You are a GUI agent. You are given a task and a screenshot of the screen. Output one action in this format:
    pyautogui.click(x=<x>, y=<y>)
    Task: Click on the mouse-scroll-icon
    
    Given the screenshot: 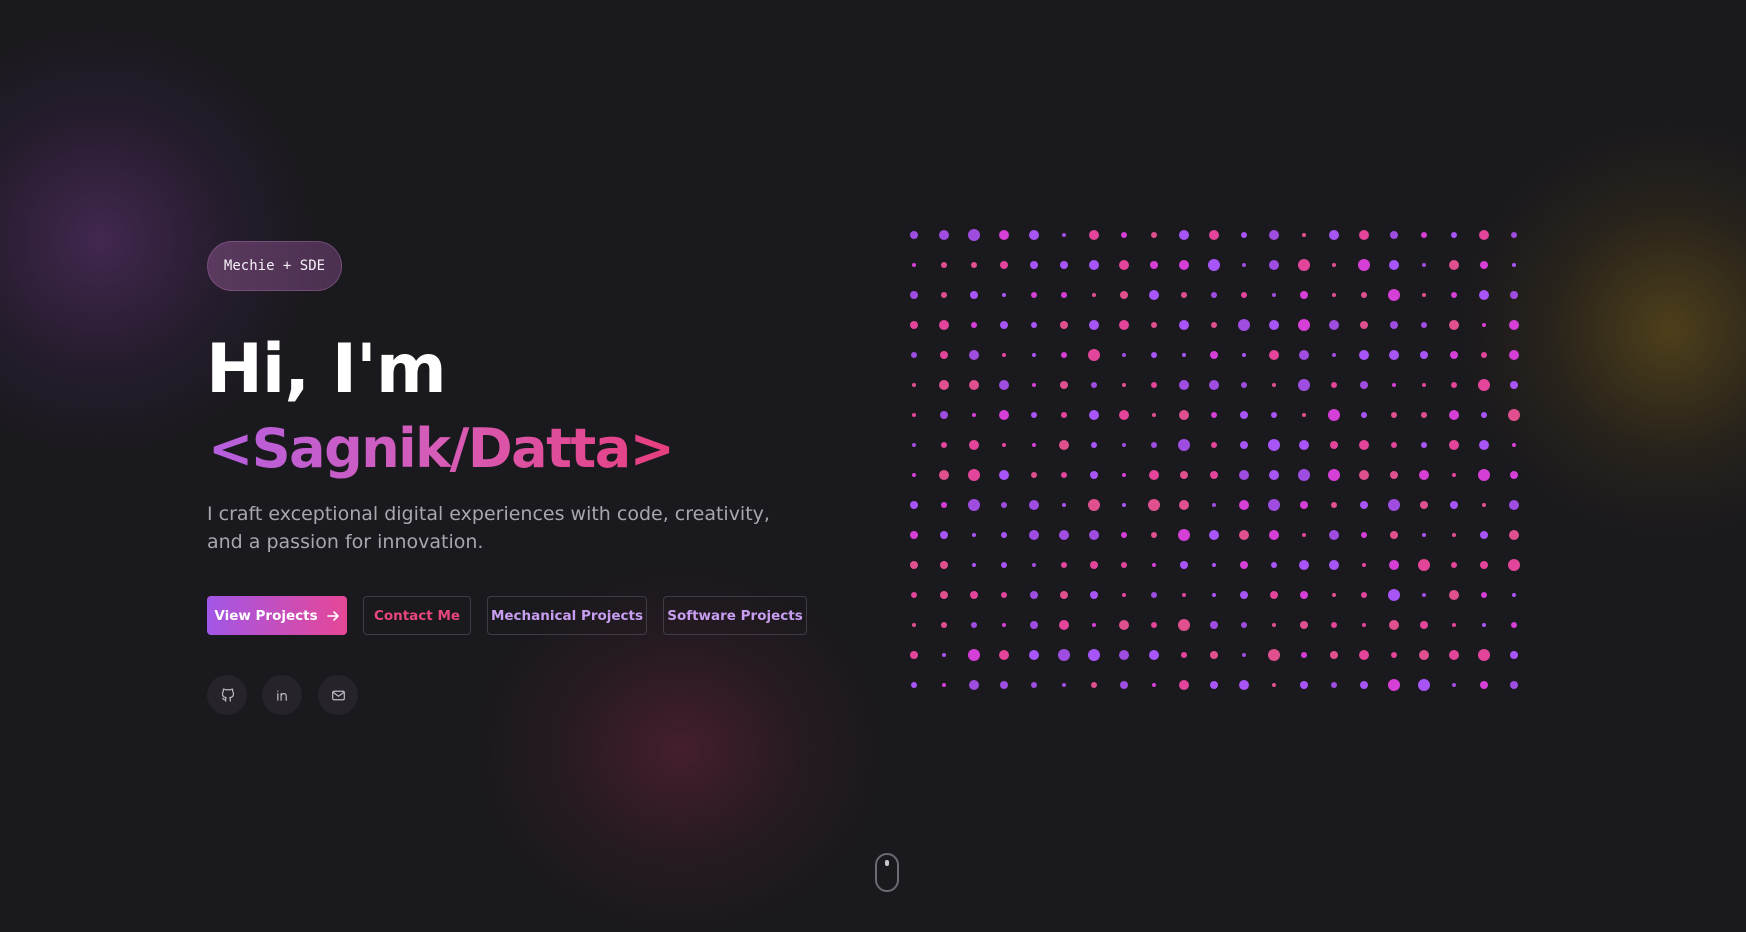 What is the action you would take?
    pyautogui.click(x=887, y=872)
    